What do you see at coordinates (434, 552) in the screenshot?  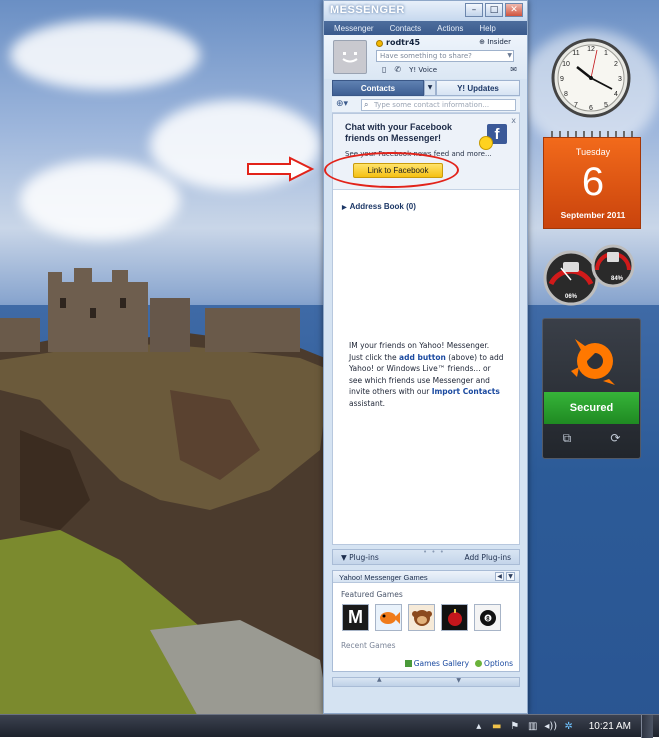 I see `resize-grip: • • •` at bounding box center [434, 552].